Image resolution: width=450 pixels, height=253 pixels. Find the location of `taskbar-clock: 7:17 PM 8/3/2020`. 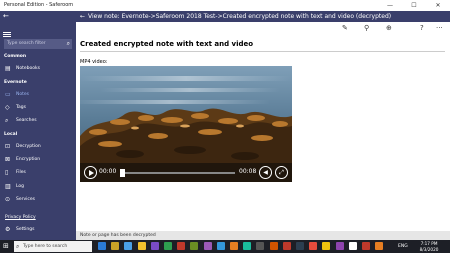

taskbar-clock: 7:17 PM 8/3/2020 is located at coordinates (429, 246).